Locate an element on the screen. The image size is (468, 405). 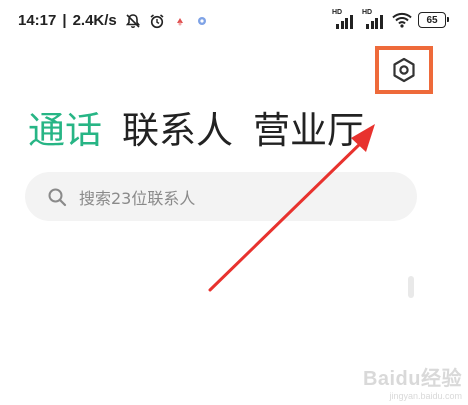
bell-muted-icon is located at coordinates (133, 21).